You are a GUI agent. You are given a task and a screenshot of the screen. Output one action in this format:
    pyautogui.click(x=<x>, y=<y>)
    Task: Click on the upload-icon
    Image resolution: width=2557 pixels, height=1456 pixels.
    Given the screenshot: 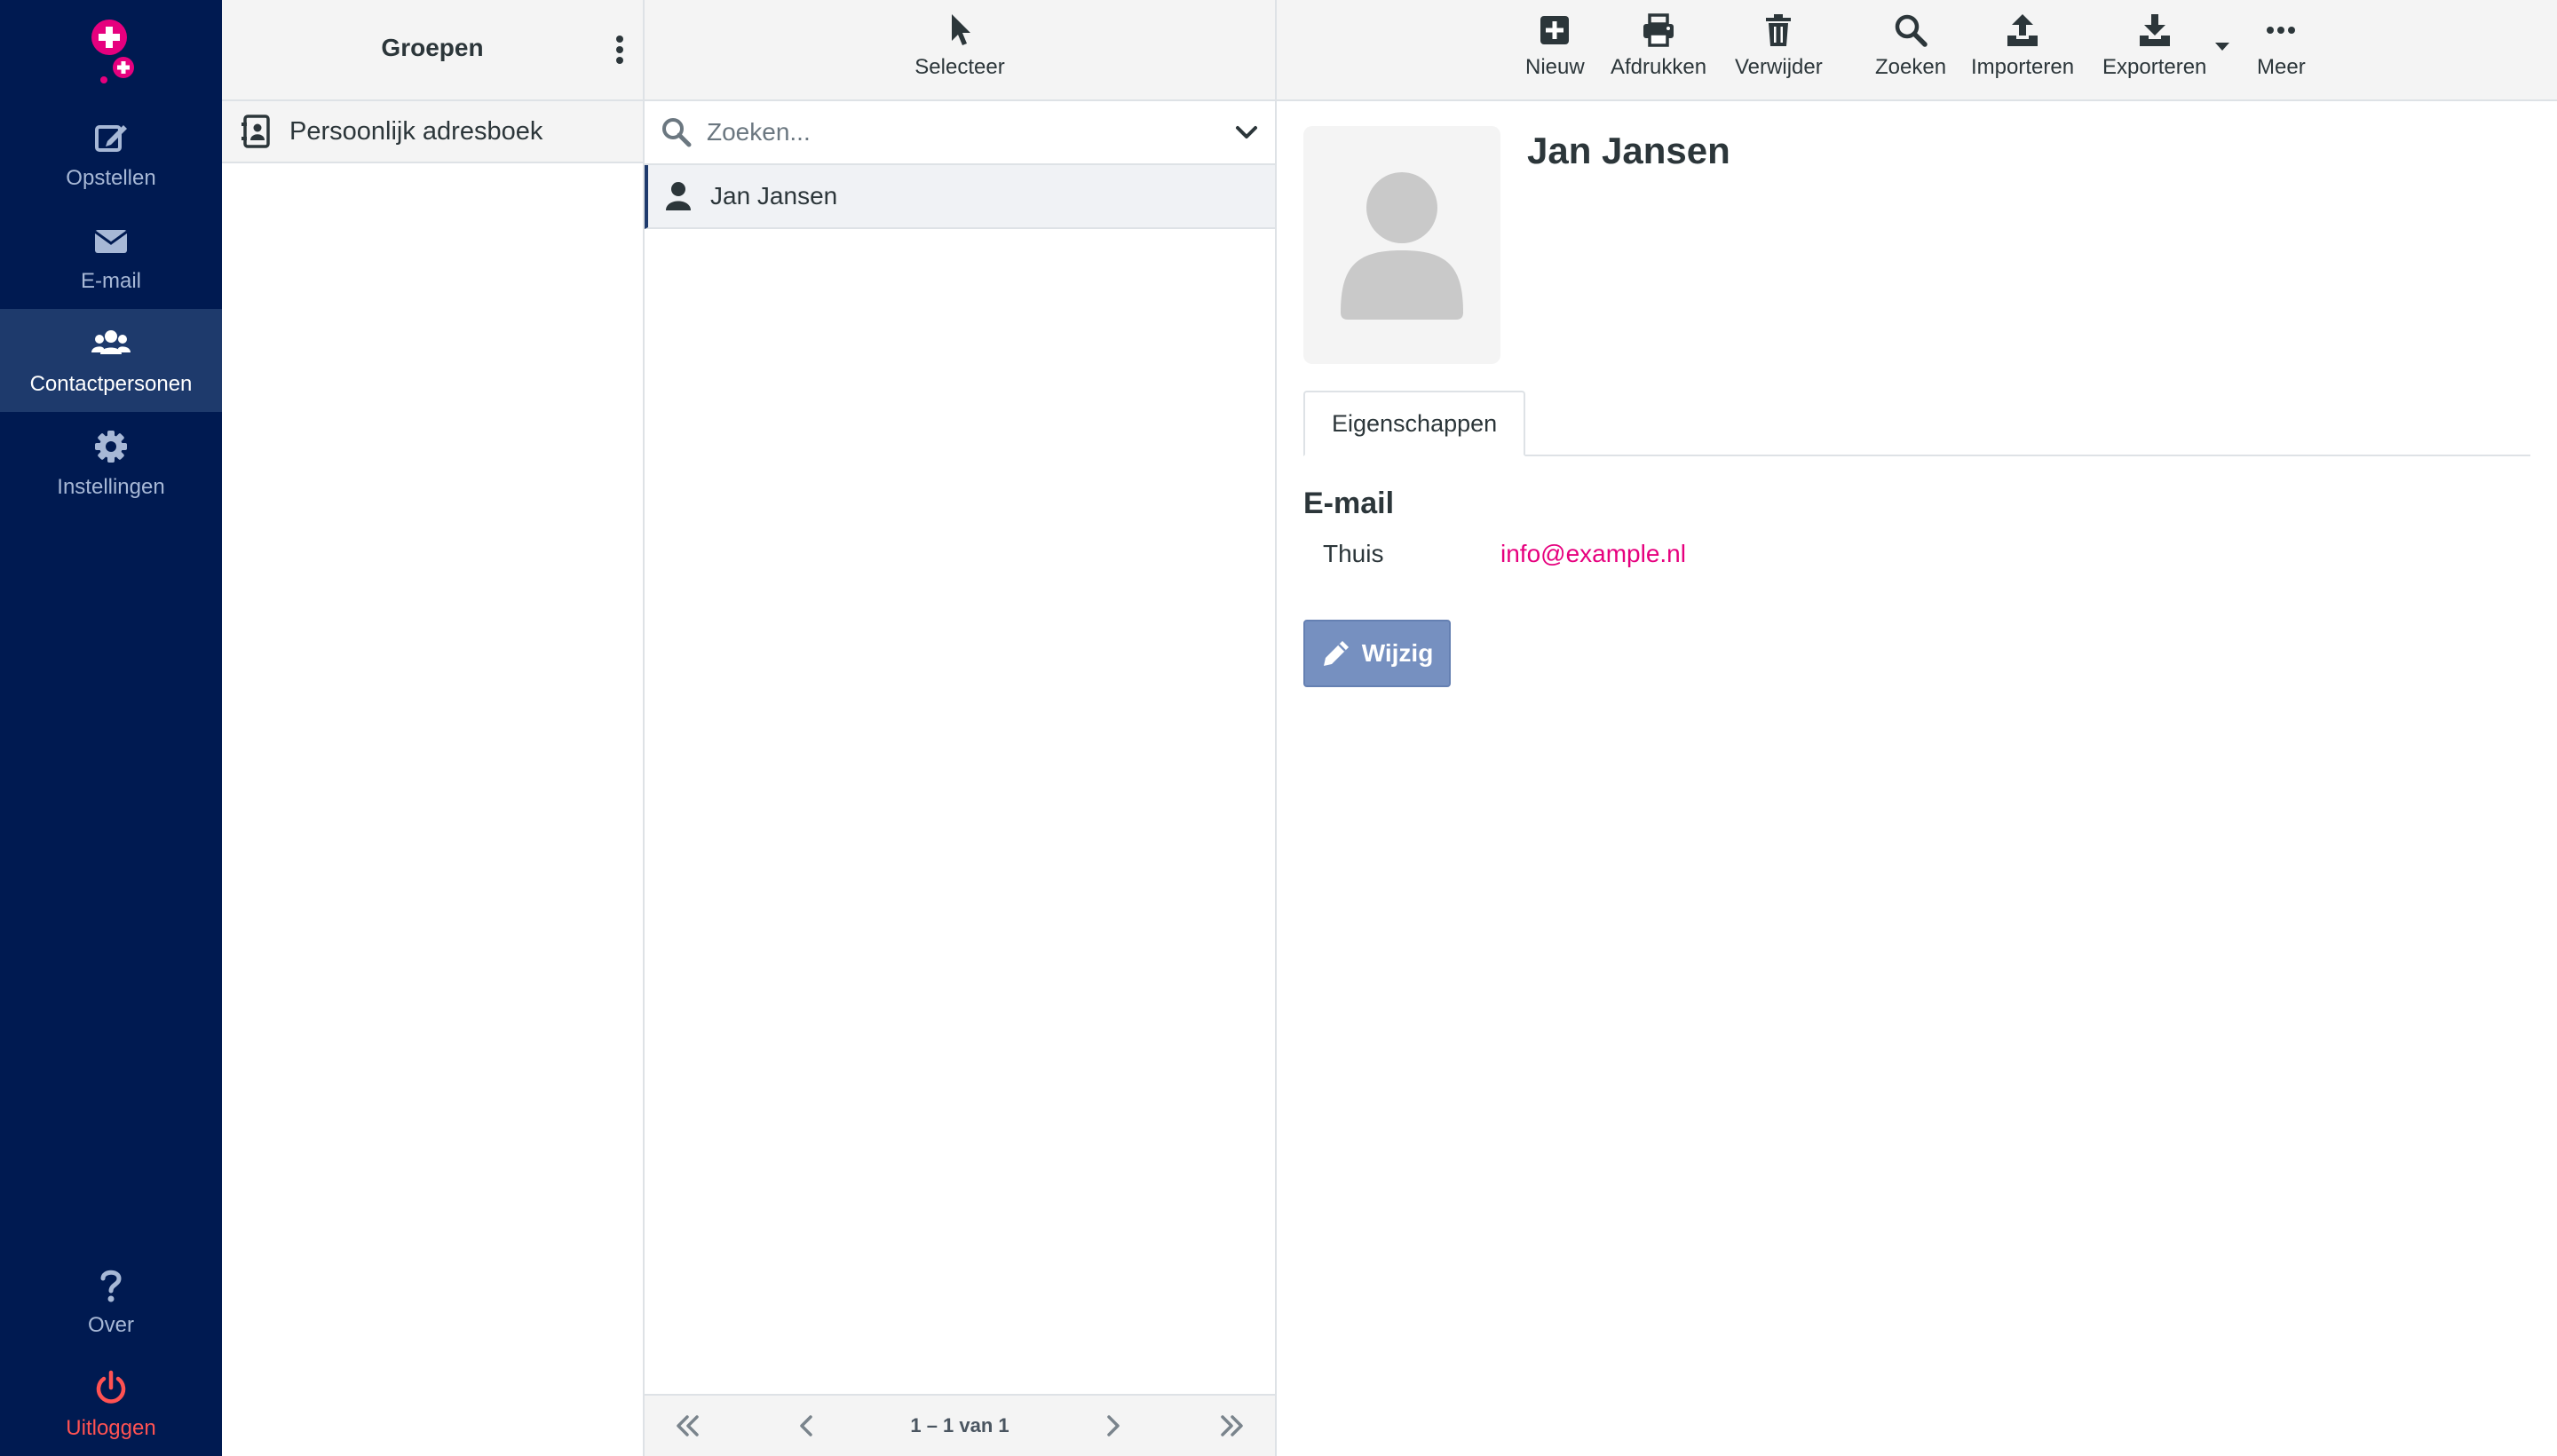 What is the action you would take?
    pyautogui.click(x=2022, y=30)
    